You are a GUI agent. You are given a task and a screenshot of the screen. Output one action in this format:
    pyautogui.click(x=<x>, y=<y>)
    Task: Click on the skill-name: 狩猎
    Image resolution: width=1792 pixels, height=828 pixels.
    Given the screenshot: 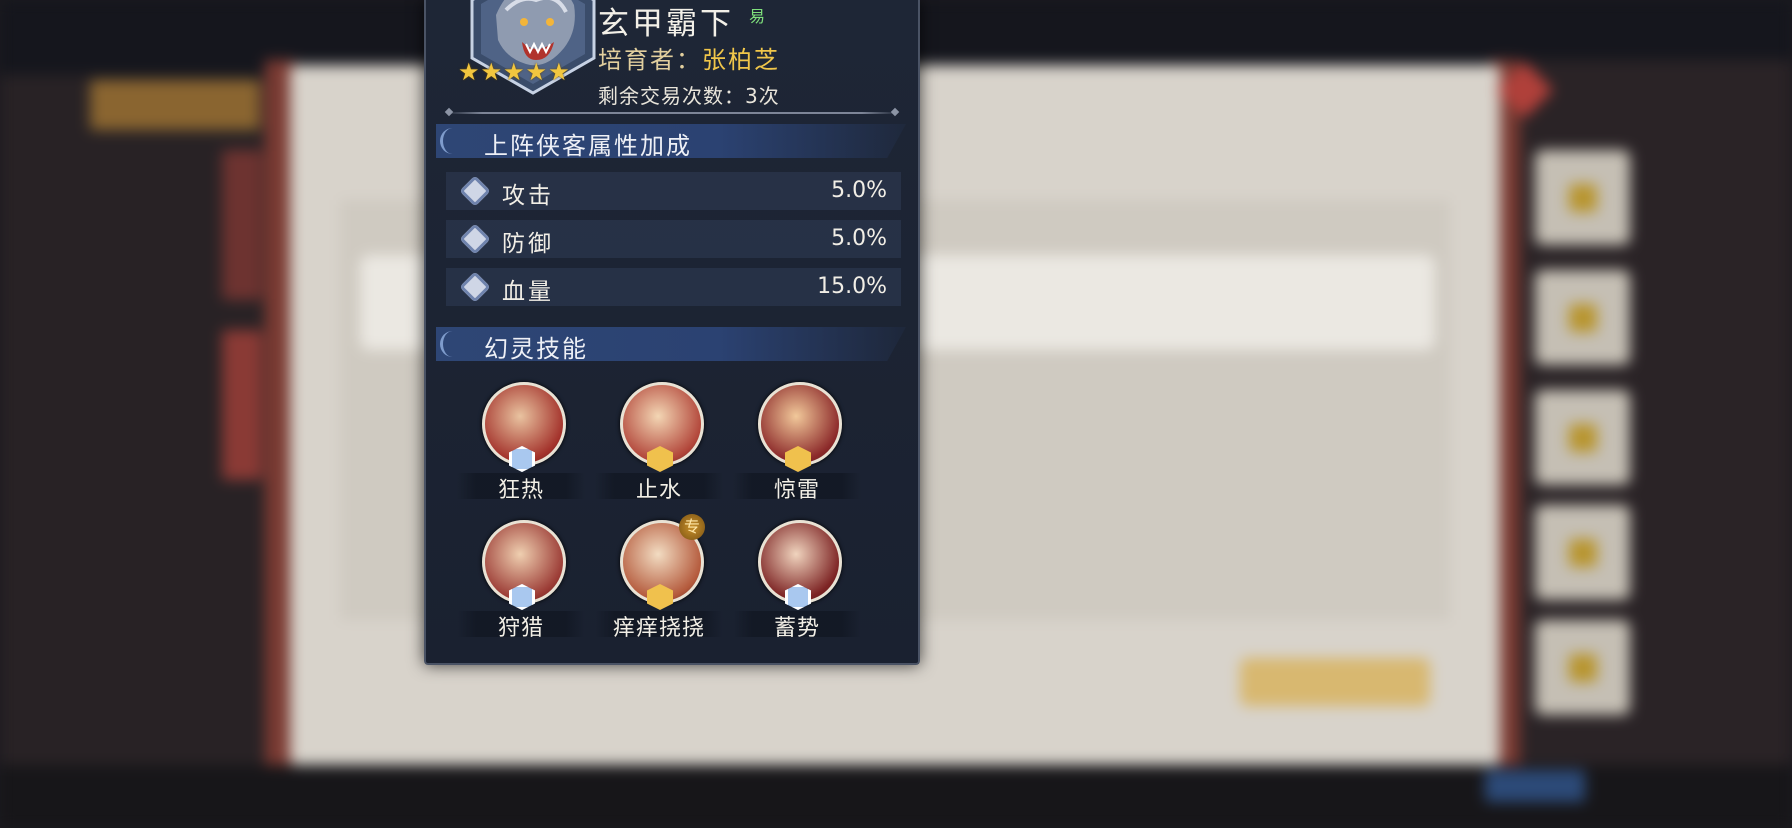 What is the action you would take?
    pyautogui.click(x=520, y=628)
    